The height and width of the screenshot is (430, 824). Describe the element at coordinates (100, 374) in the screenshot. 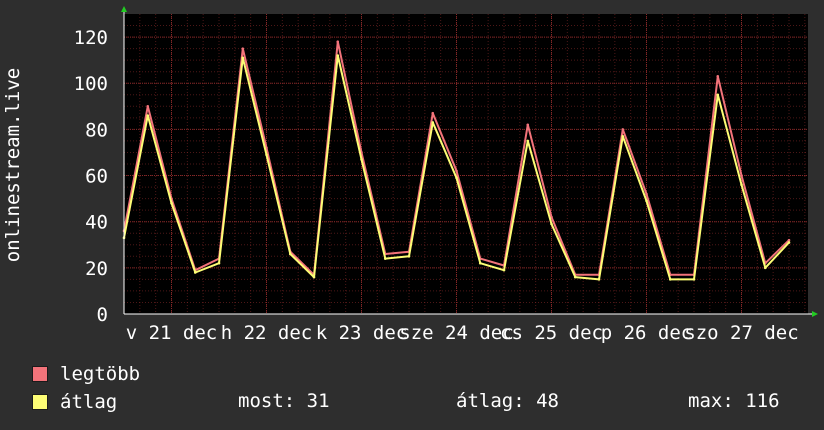

I see `legend-label-max: legtöbb` at that location.